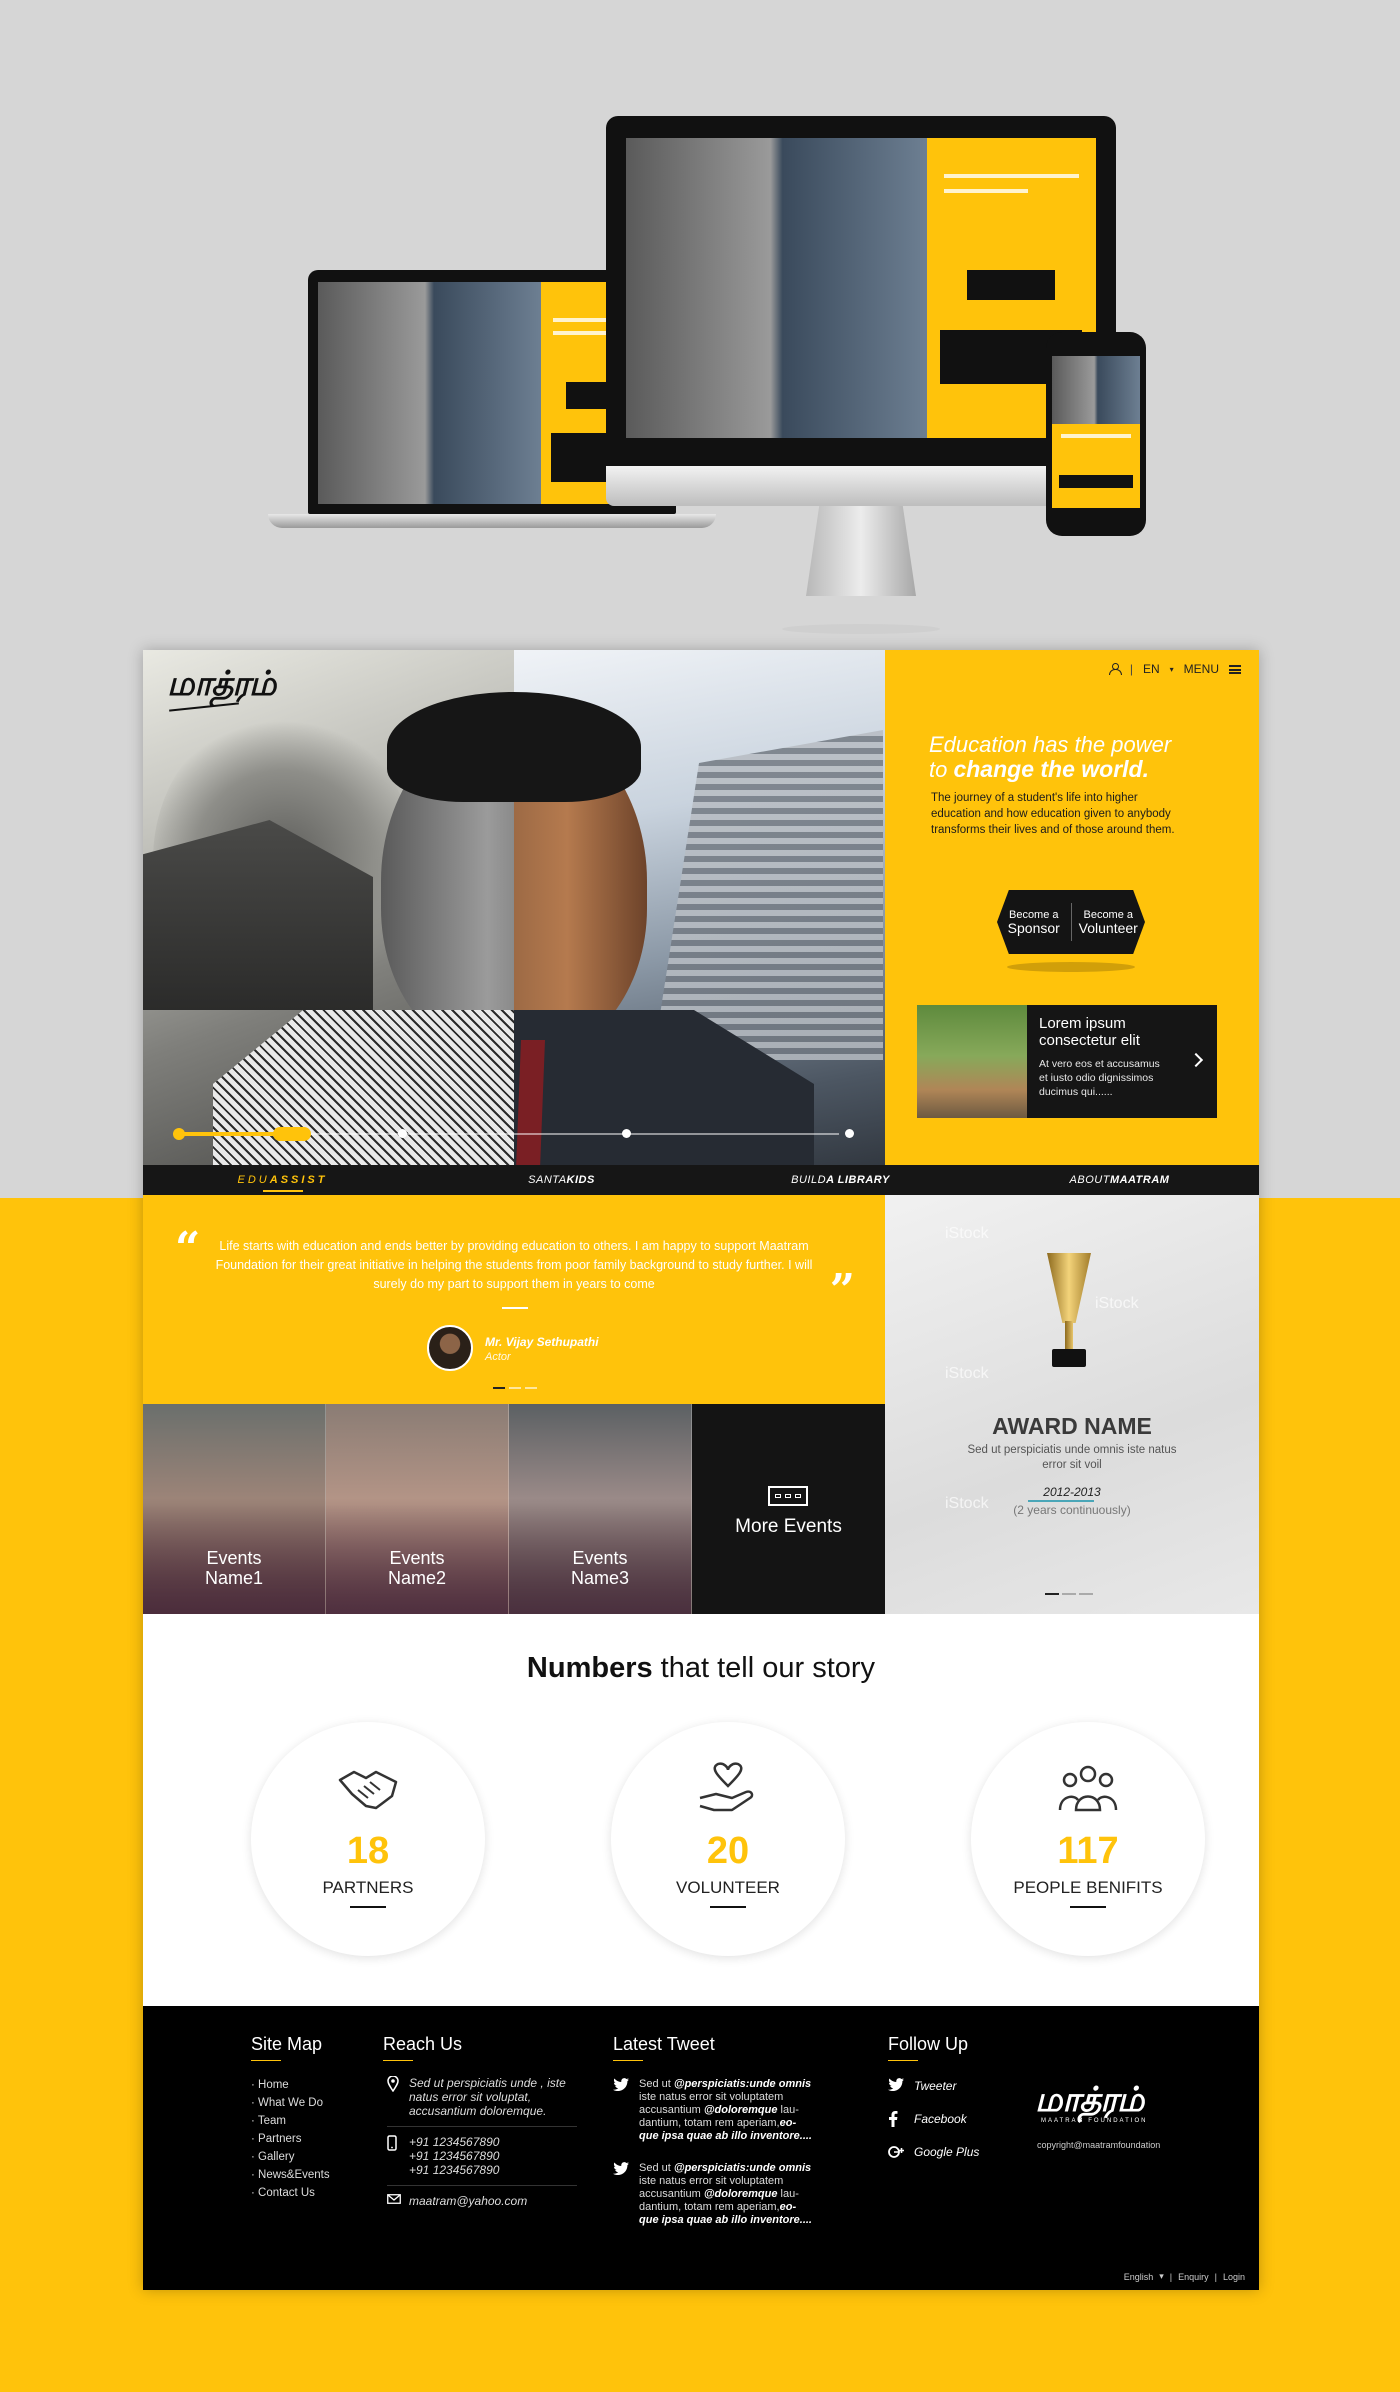 The image size is (1400, 2392). Describe the element at coordinates (1089, 1032) in the screenshot. I see `news-title: Lorem ipsum consectetur elit` at that location.